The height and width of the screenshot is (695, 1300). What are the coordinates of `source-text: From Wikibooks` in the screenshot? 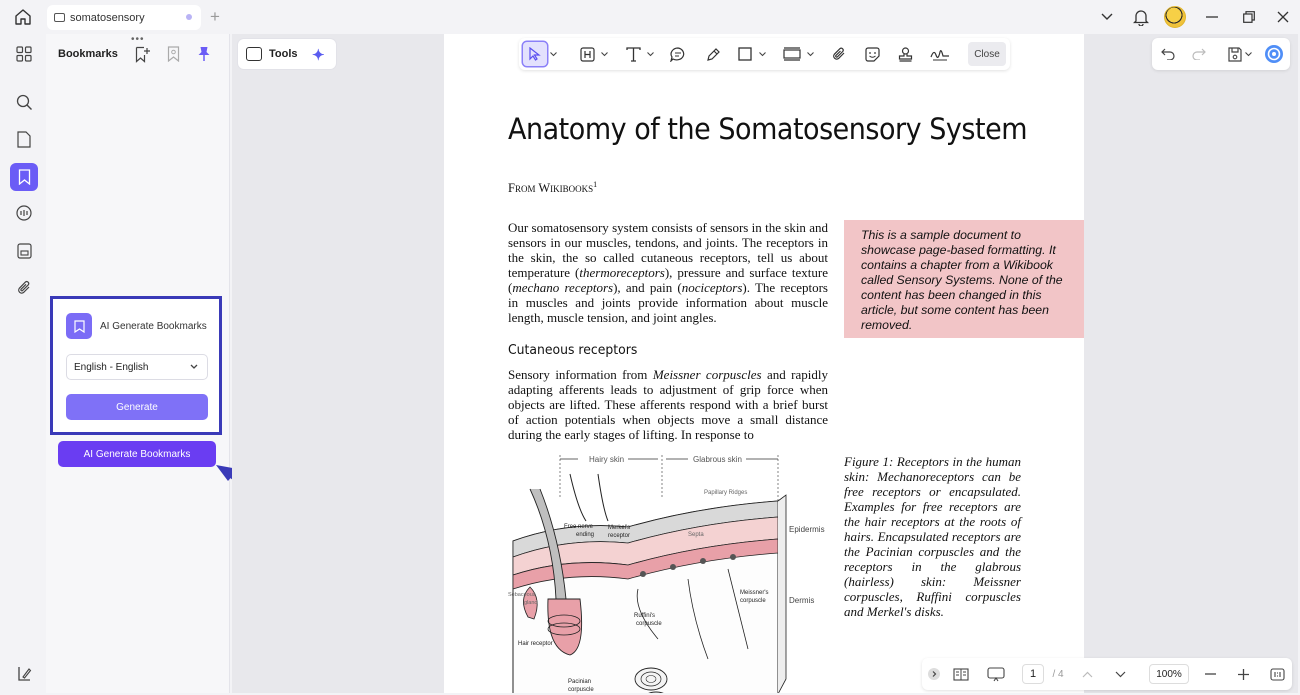 It's located at (551, 188).